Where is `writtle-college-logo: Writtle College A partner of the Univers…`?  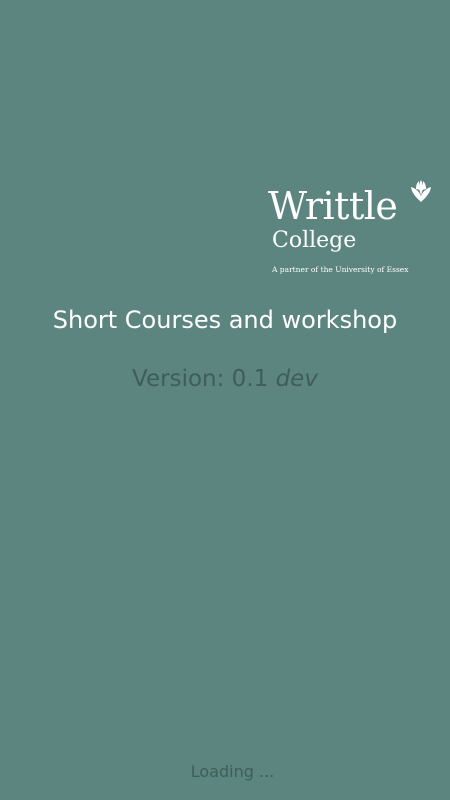 writtle-college-logo: Writtle College A partner of the Univers… is located at coordinates (352, 228).